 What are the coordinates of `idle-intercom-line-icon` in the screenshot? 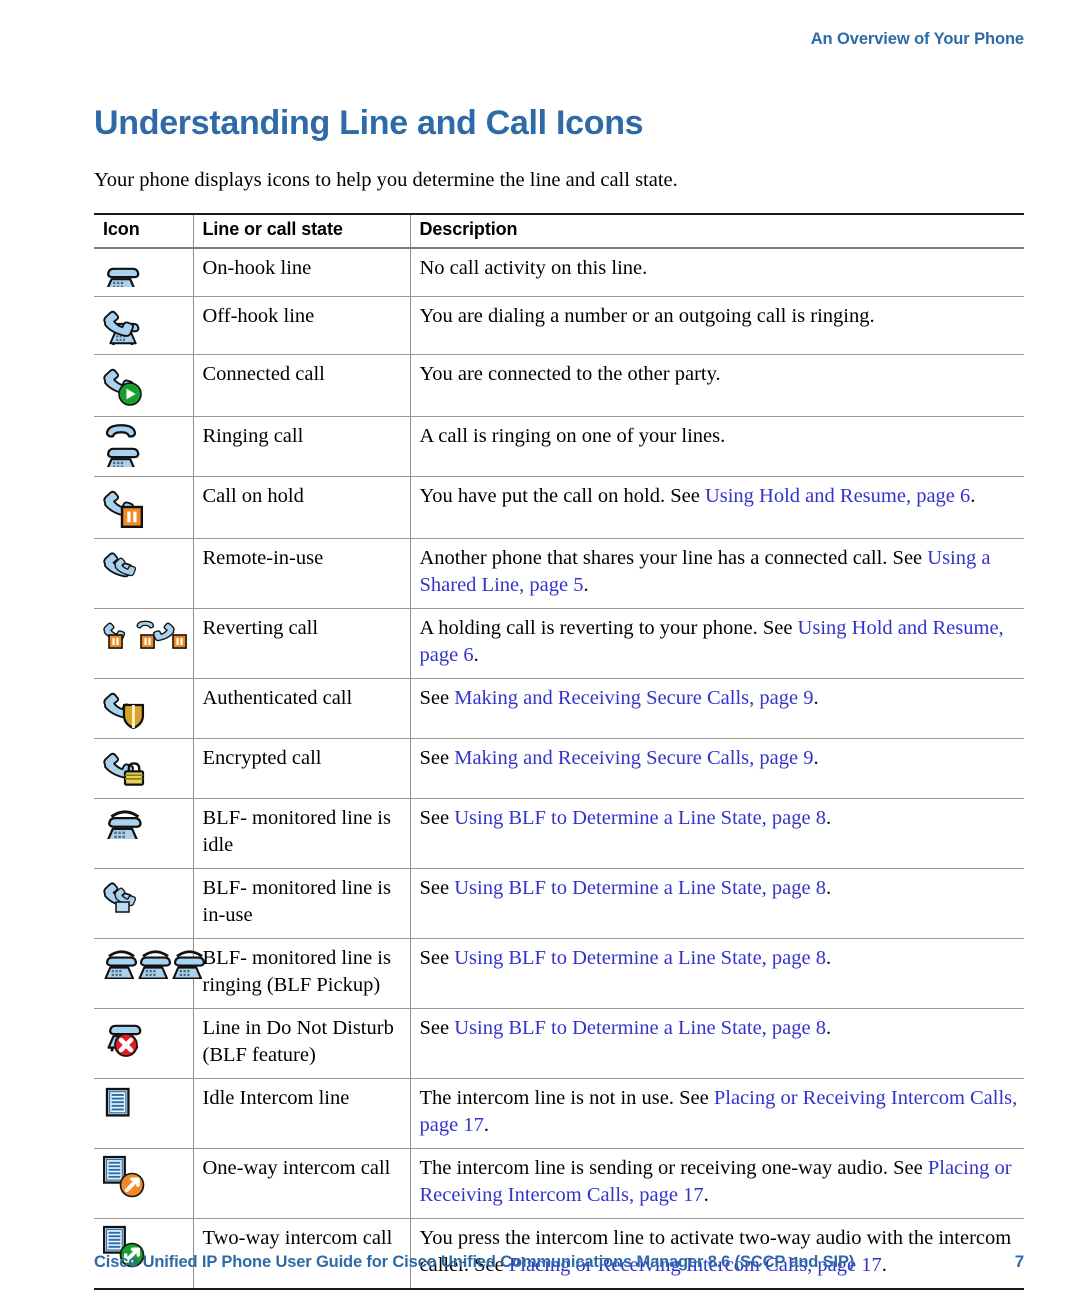 It's located at (120, 1102).